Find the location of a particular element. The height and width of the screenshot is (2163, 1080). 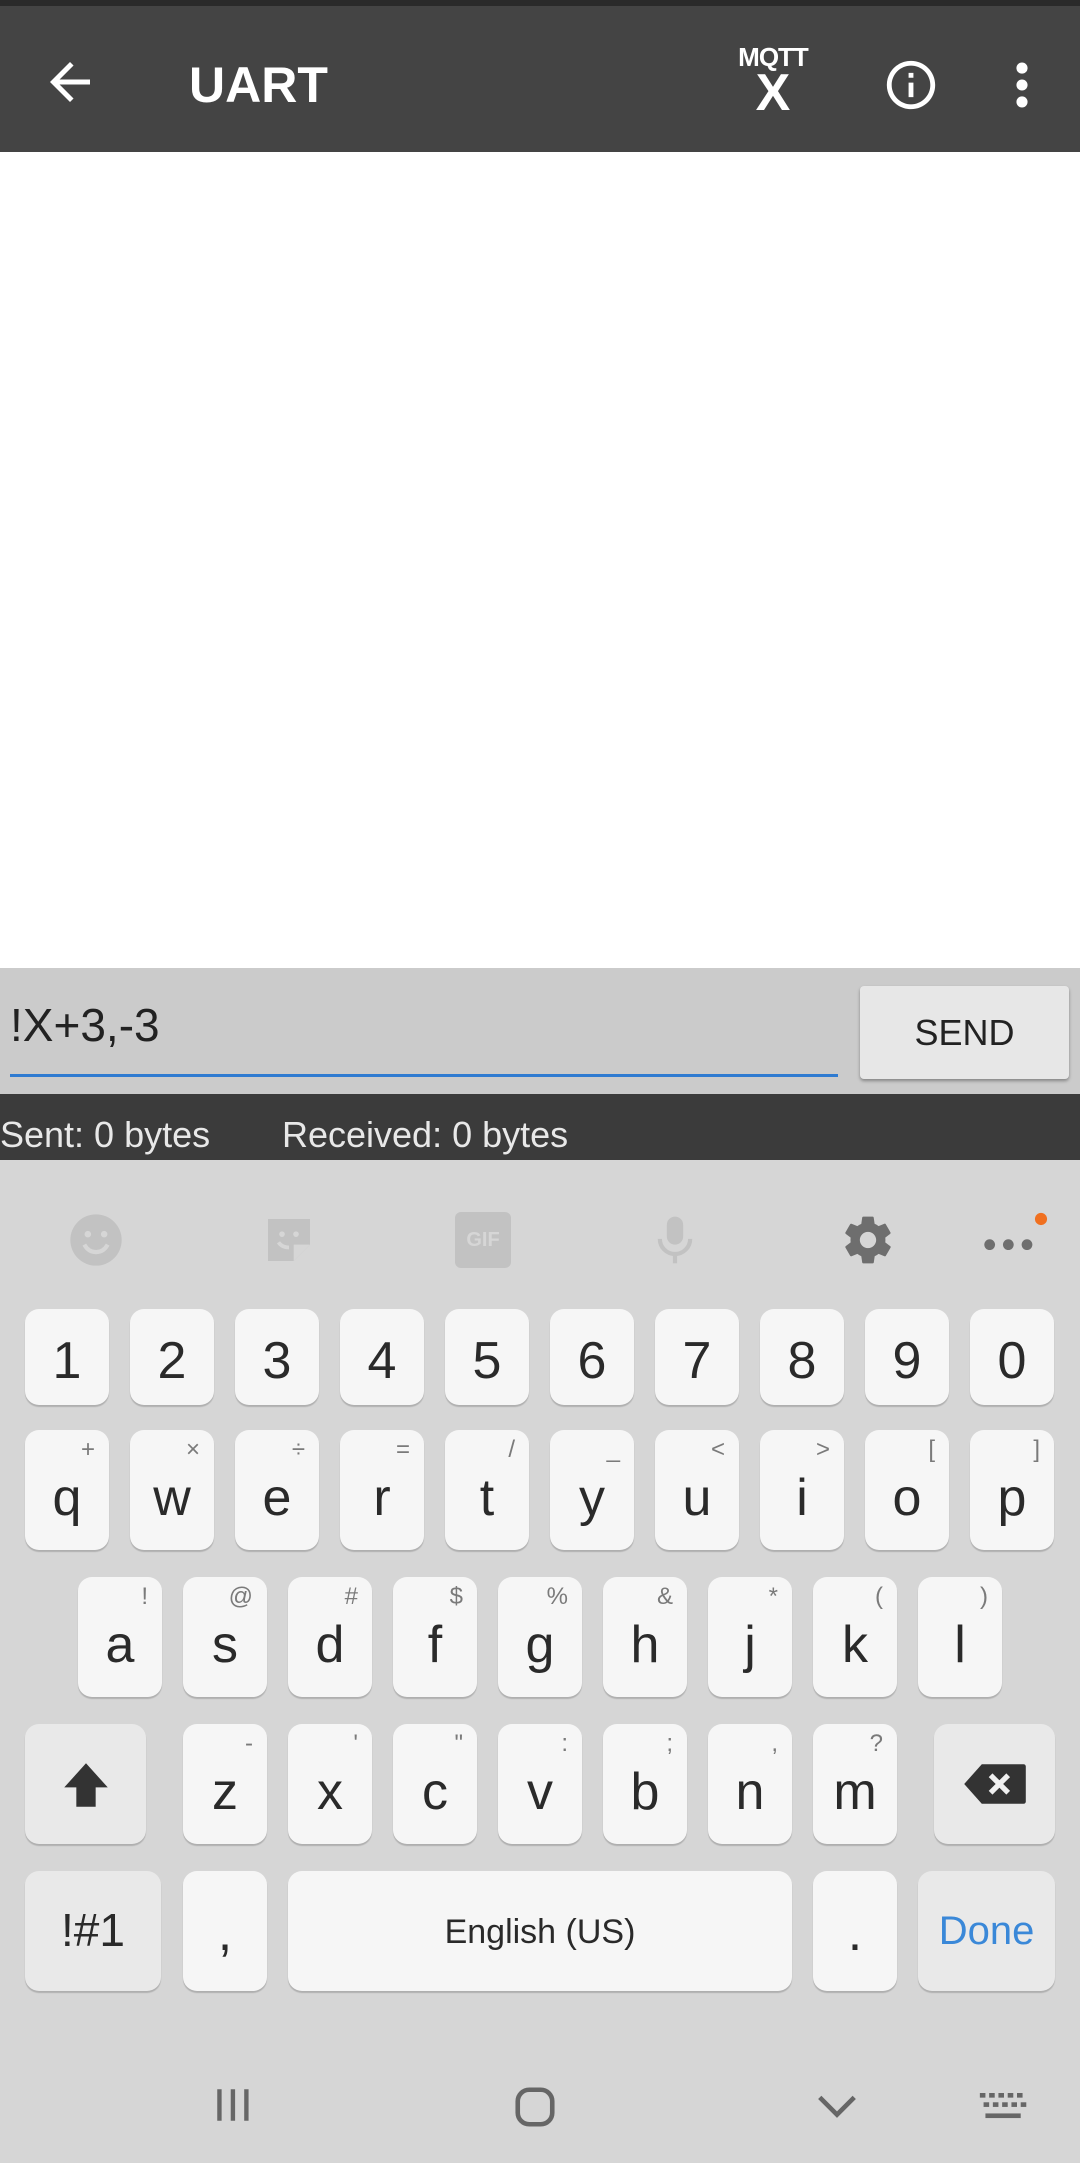

key-4: 4 is located at coordinates (382, 1357).